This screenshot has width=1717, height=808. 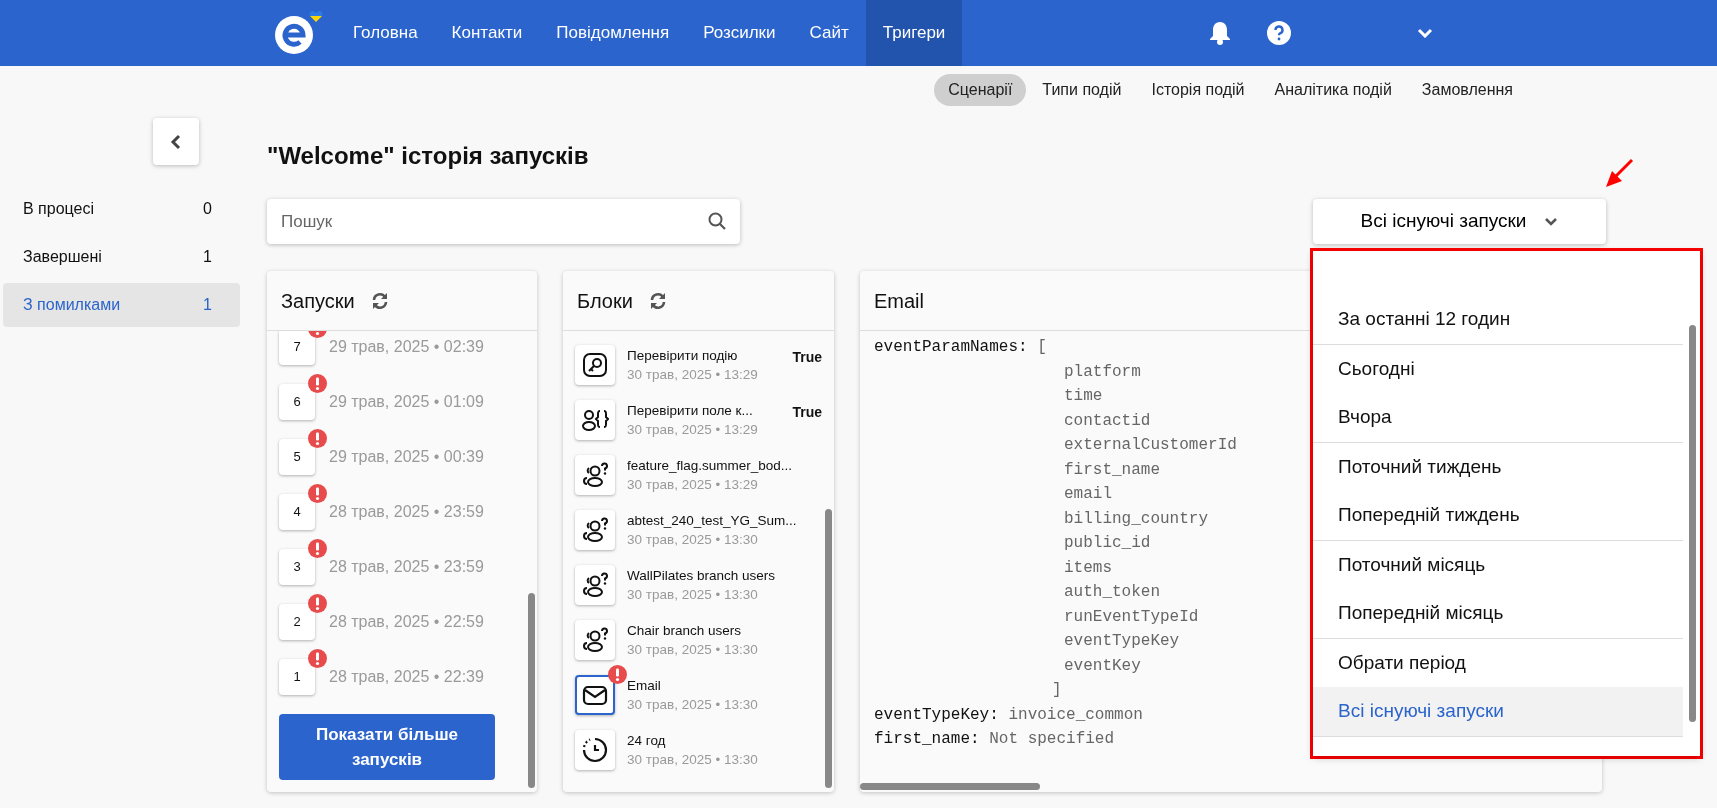 I want to click on block-name: Email, so click(x=644, y=685).